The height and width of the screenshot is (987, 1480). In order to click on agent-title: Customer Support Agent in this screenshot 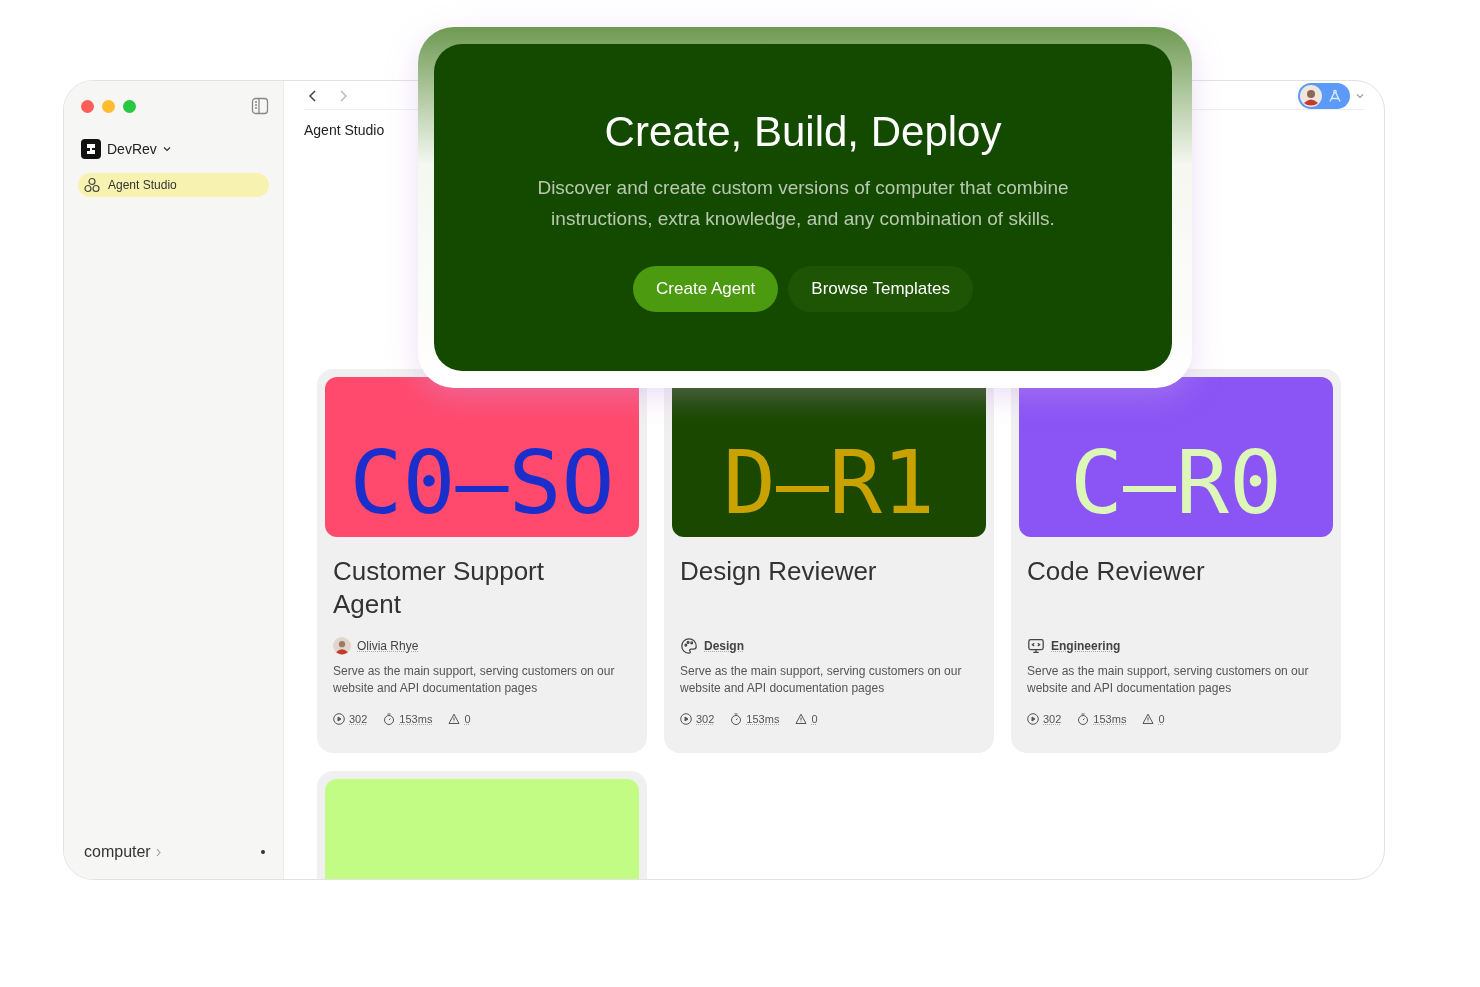, I will do `click(439, 588)`.